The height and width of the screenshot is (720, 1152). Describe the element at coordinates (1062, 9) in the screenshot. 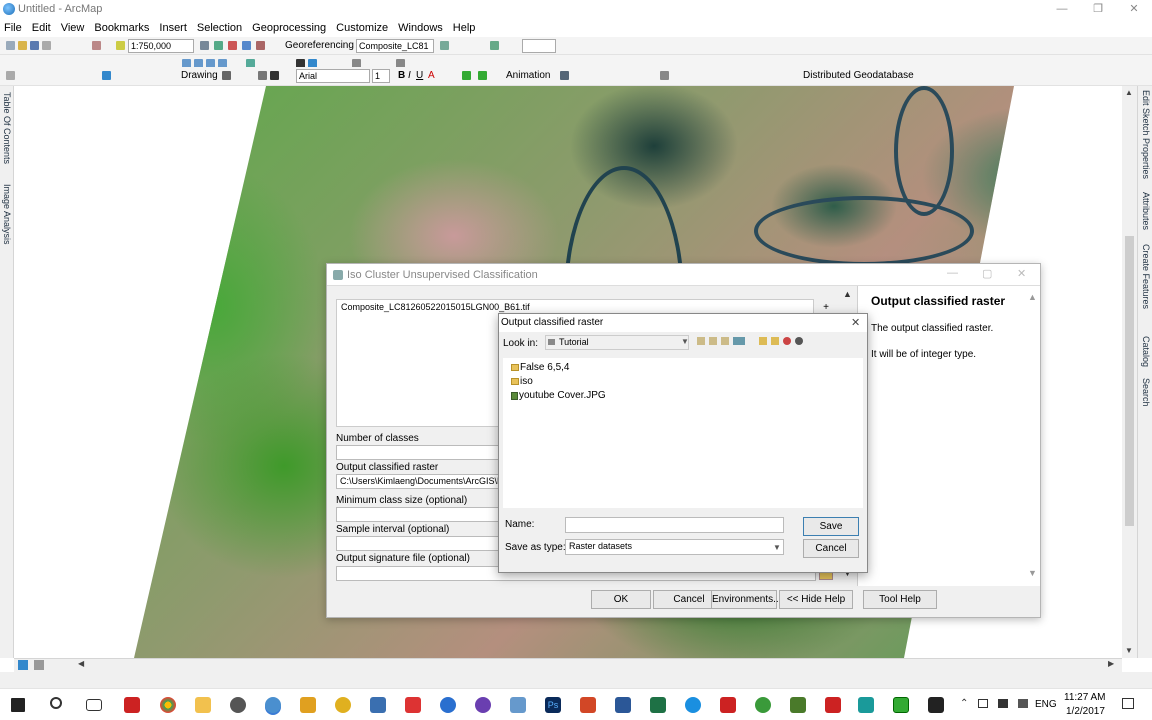

I see `minimize-icon: —` at that location.